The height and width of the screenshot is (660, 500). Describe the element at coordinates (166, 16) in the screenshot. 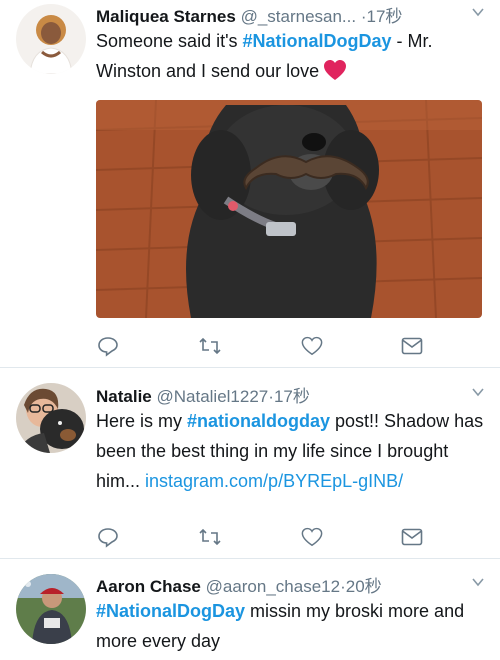

I see `display-name: Maliquea Starnes` at that location.